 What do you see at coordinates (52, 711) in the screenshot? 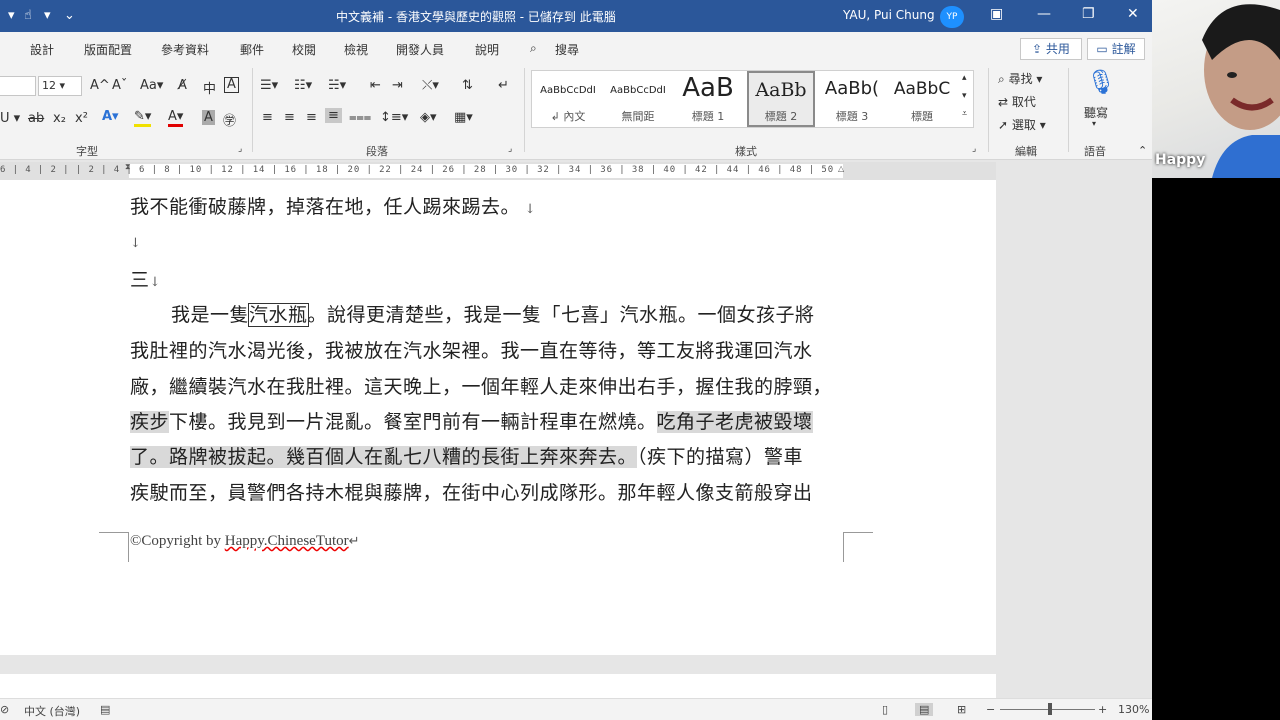
I see `language-indicator: 中文 (台灣)` at bounding box center [52, 711].